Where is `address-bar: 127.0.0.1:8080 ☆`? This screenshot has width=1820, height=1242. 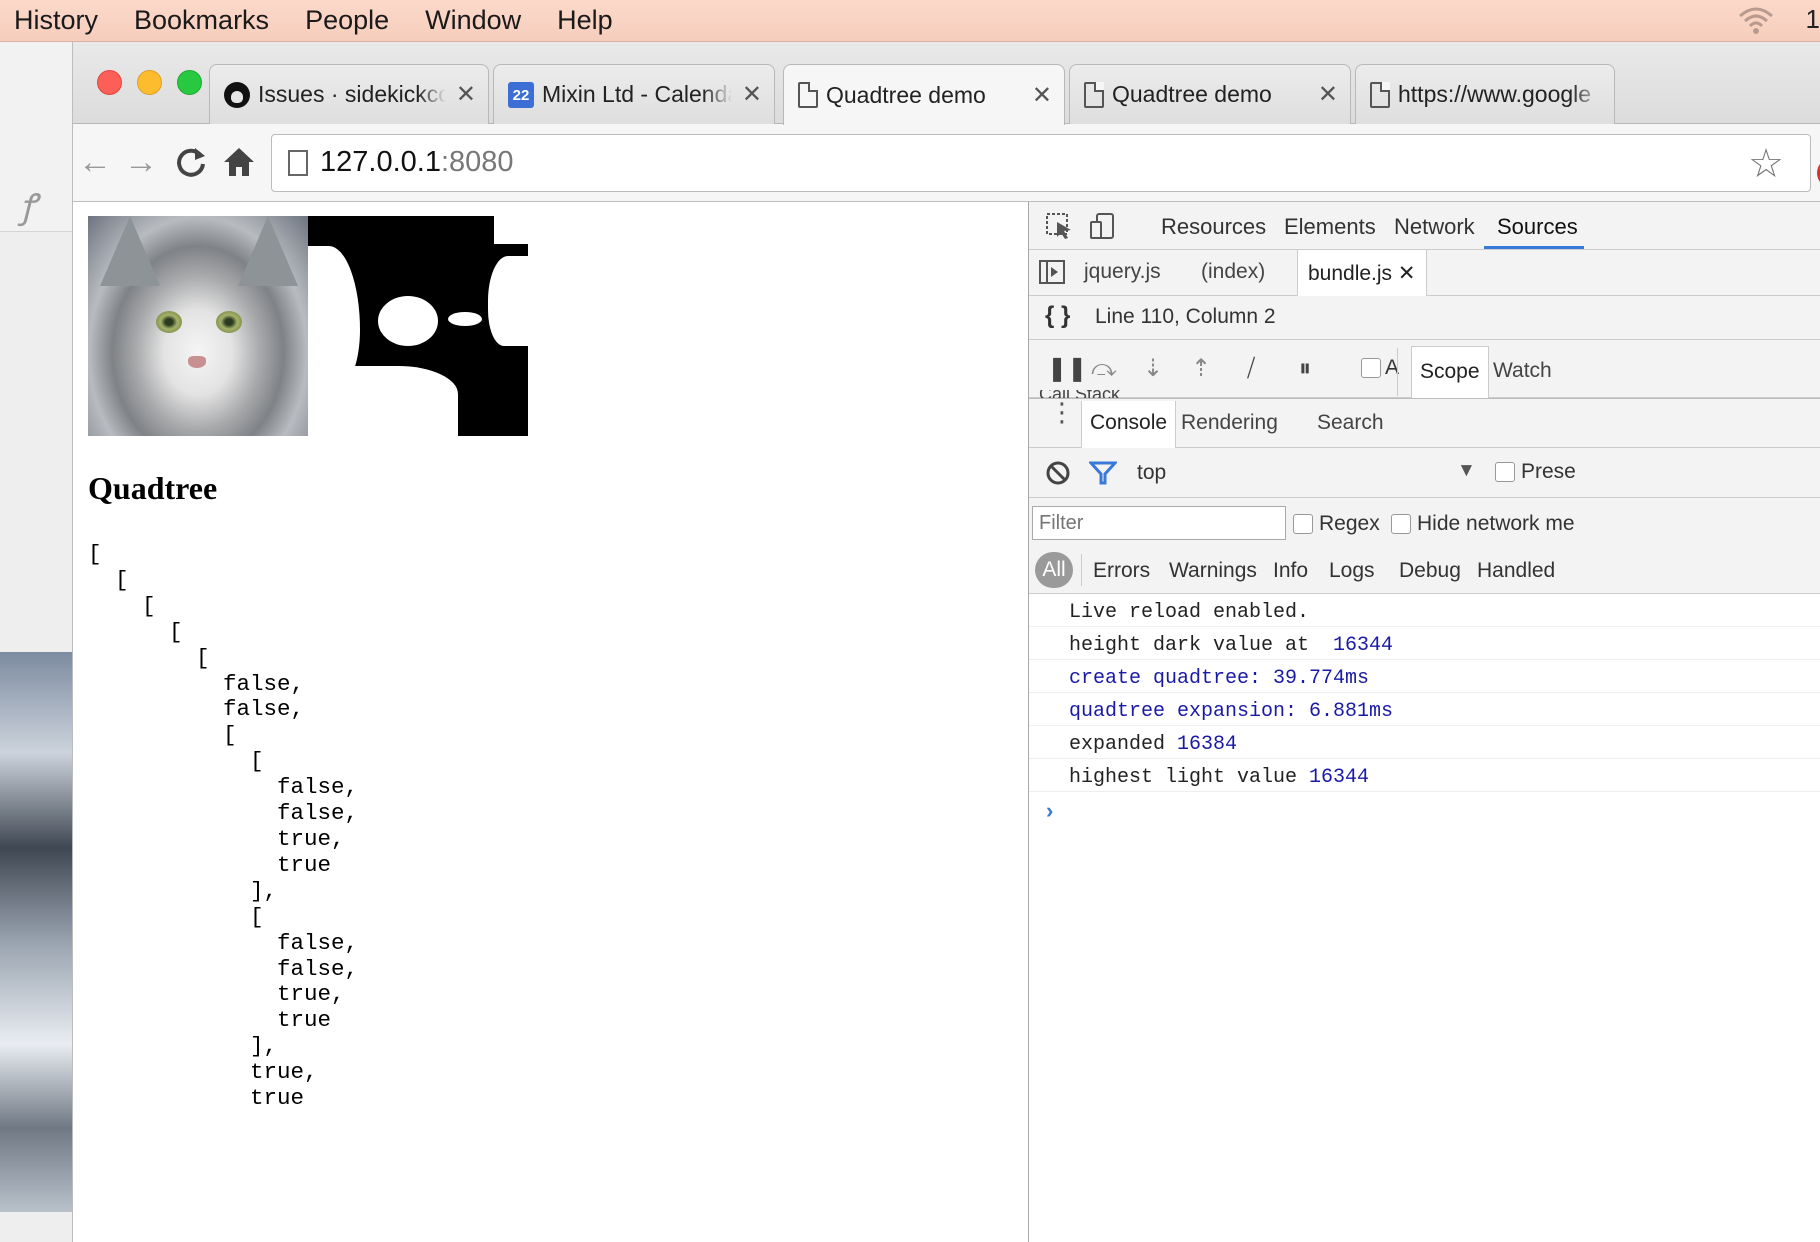 address-bar: 127.0.0.1:8080 ☆ is located at coordinates (1041, 163).